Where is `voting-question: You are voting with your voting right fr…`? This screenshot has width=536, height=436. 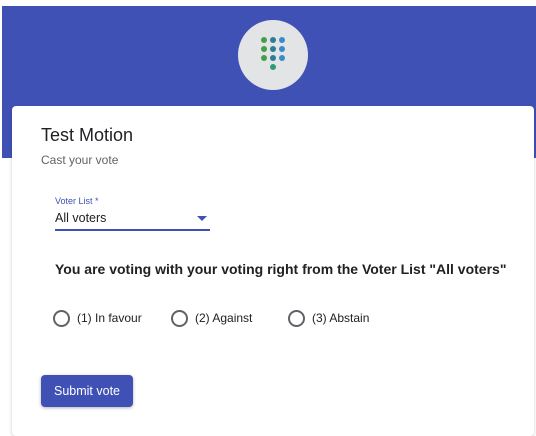 voting-question: You are voting with your voting right fr… is located at coordinates (281, 269).